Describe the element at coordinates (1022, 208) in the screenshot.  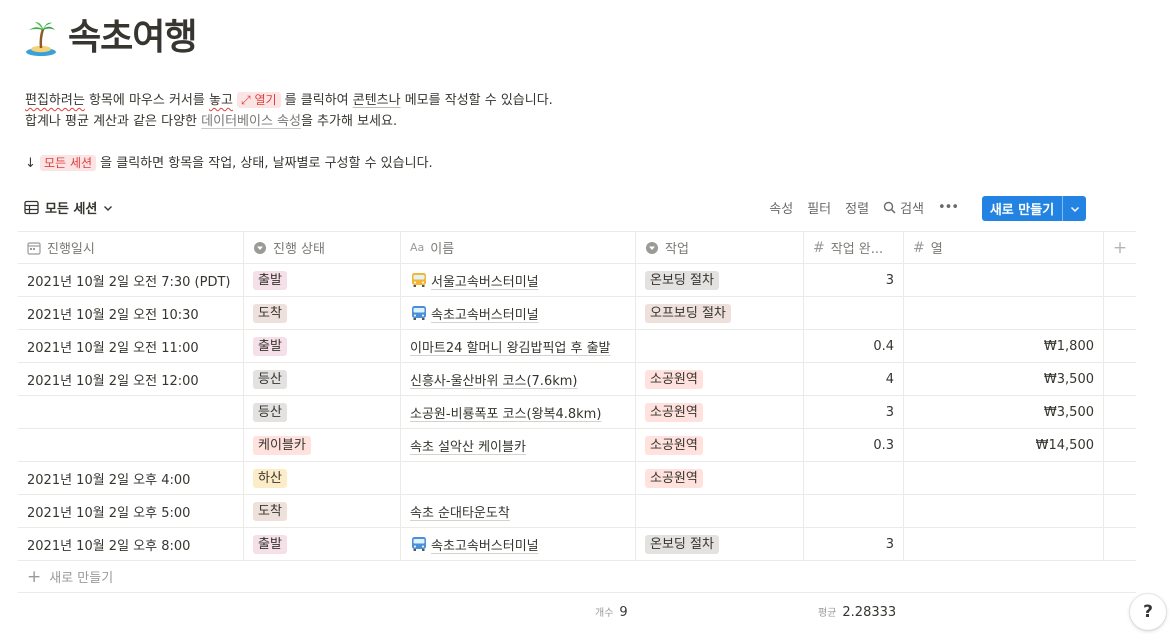
I see `new-button-label: 새로 만들기` at that location.